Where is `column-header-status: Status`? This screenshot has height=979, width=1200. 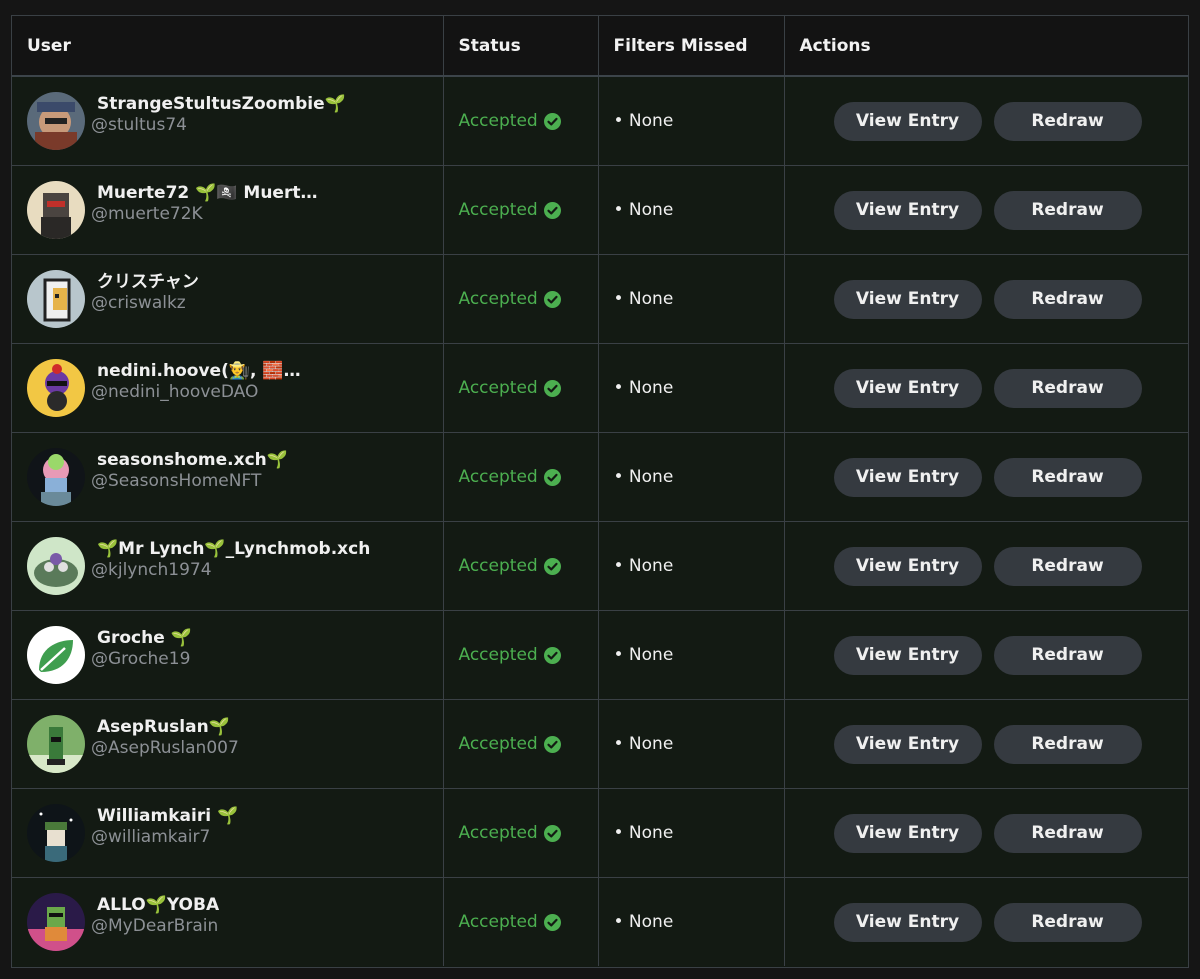 column-header-status: Status is located at coordinates (521, 46).